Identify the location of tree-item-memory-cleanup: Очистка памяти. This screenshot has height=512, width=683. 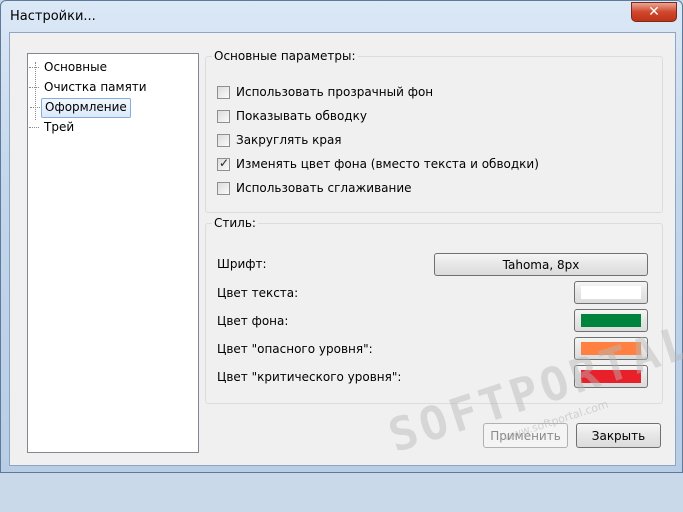
(89, 88).